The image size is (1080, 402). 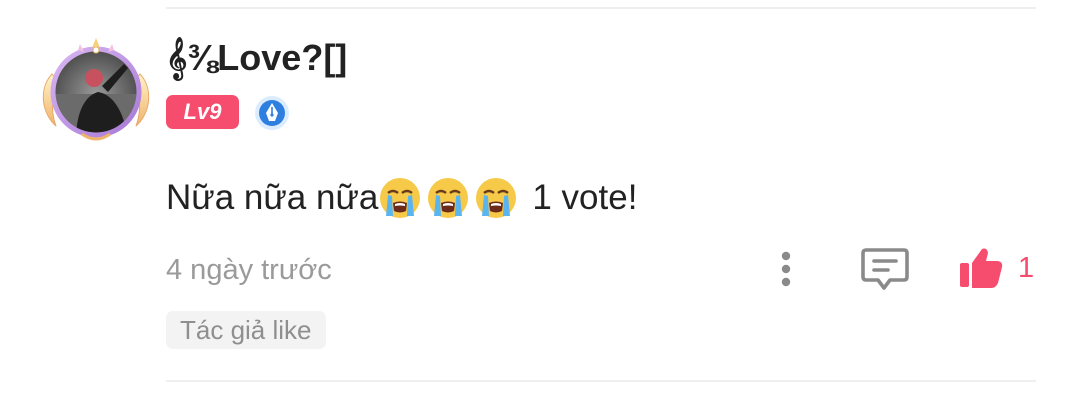 What do you see at coordinates (601, 381) in the screenshot?
I see `bottom-divider` at bounding box center [601, 381].